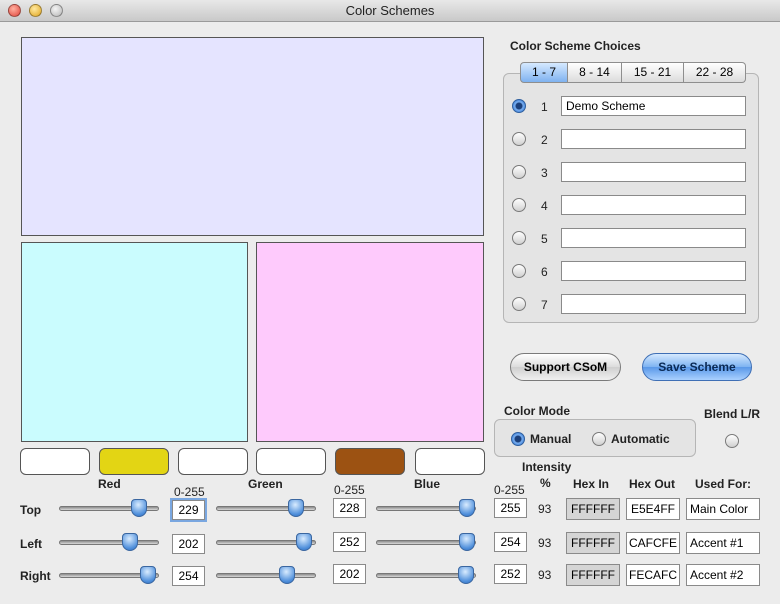 This screenshot has height=604, width=780. What do you see at coordinates (551, 439) in the screenshot?
I see `manual-mode-label: Manual` at bounding box center [551, 439].